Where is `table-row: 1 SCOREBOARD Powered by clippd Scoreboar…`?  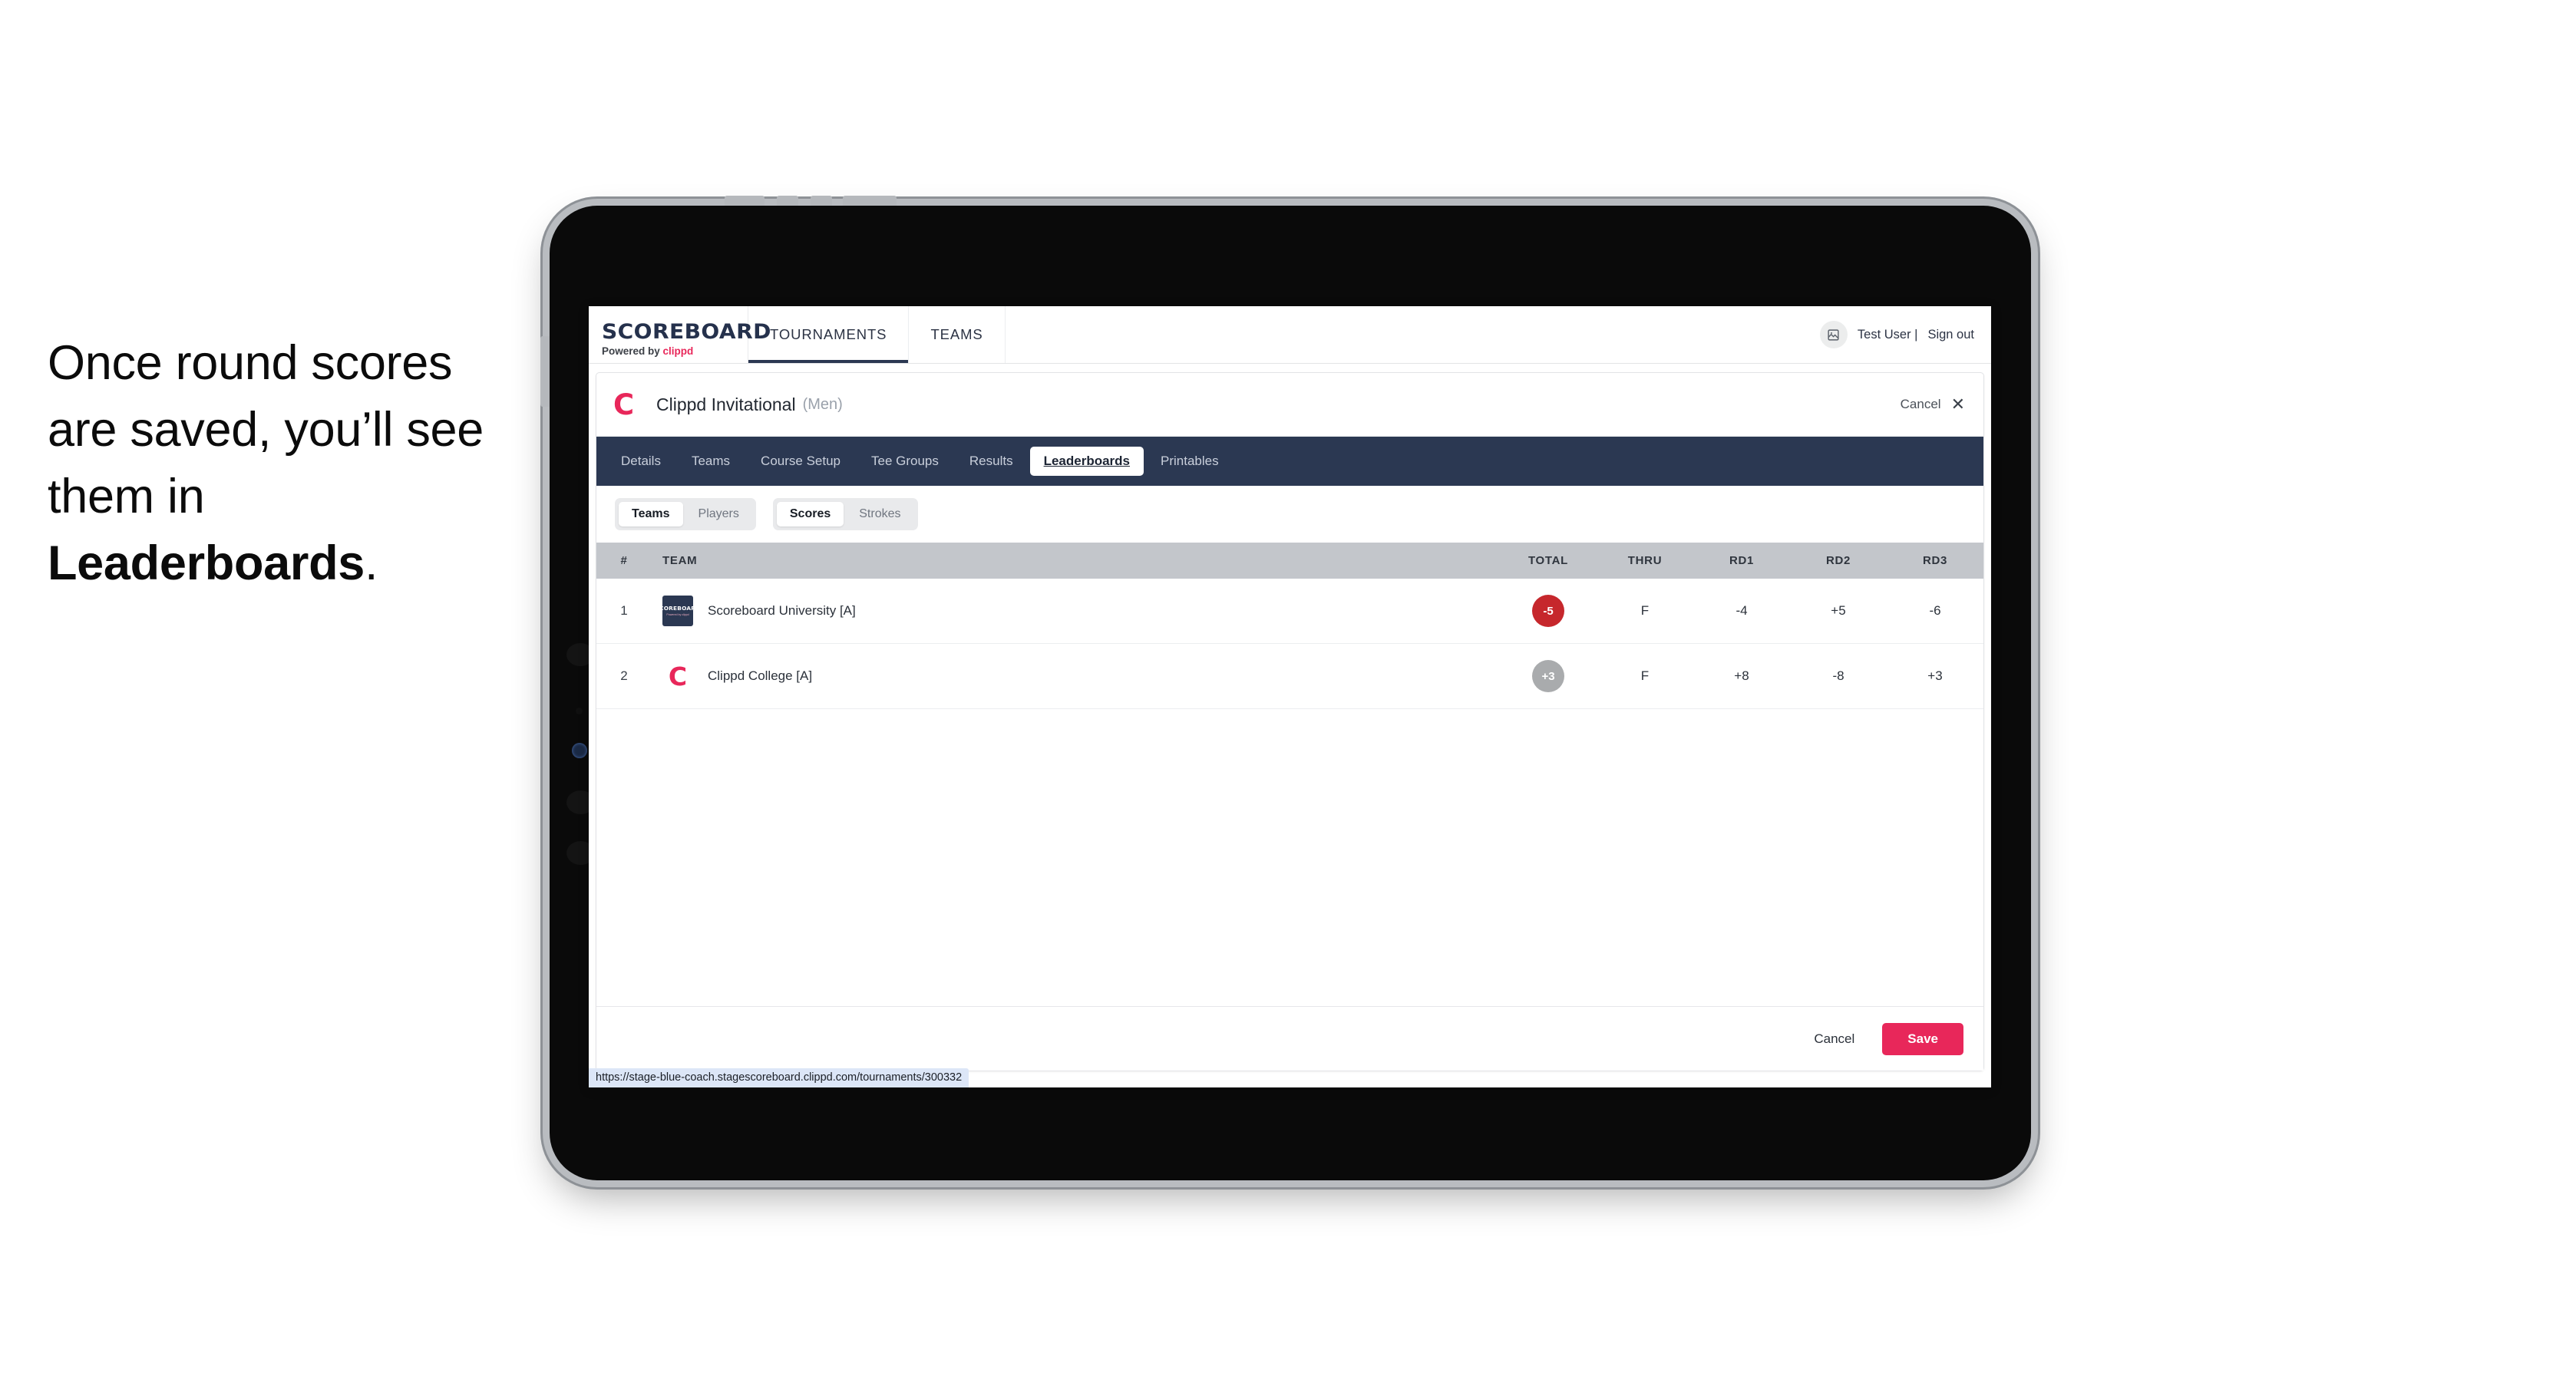 table-row: 1 SCOREBOARD Powered by clippd Scoreboar… is located at coordinates (1289, 611).